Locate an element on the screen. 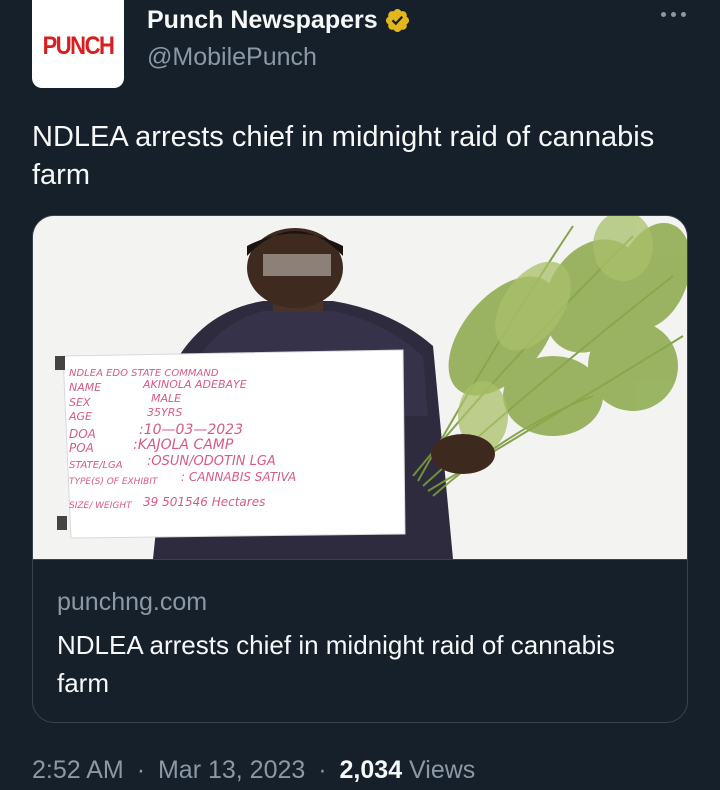  sign-state-label: STATE/LGA is located at coordinates (96, 465).